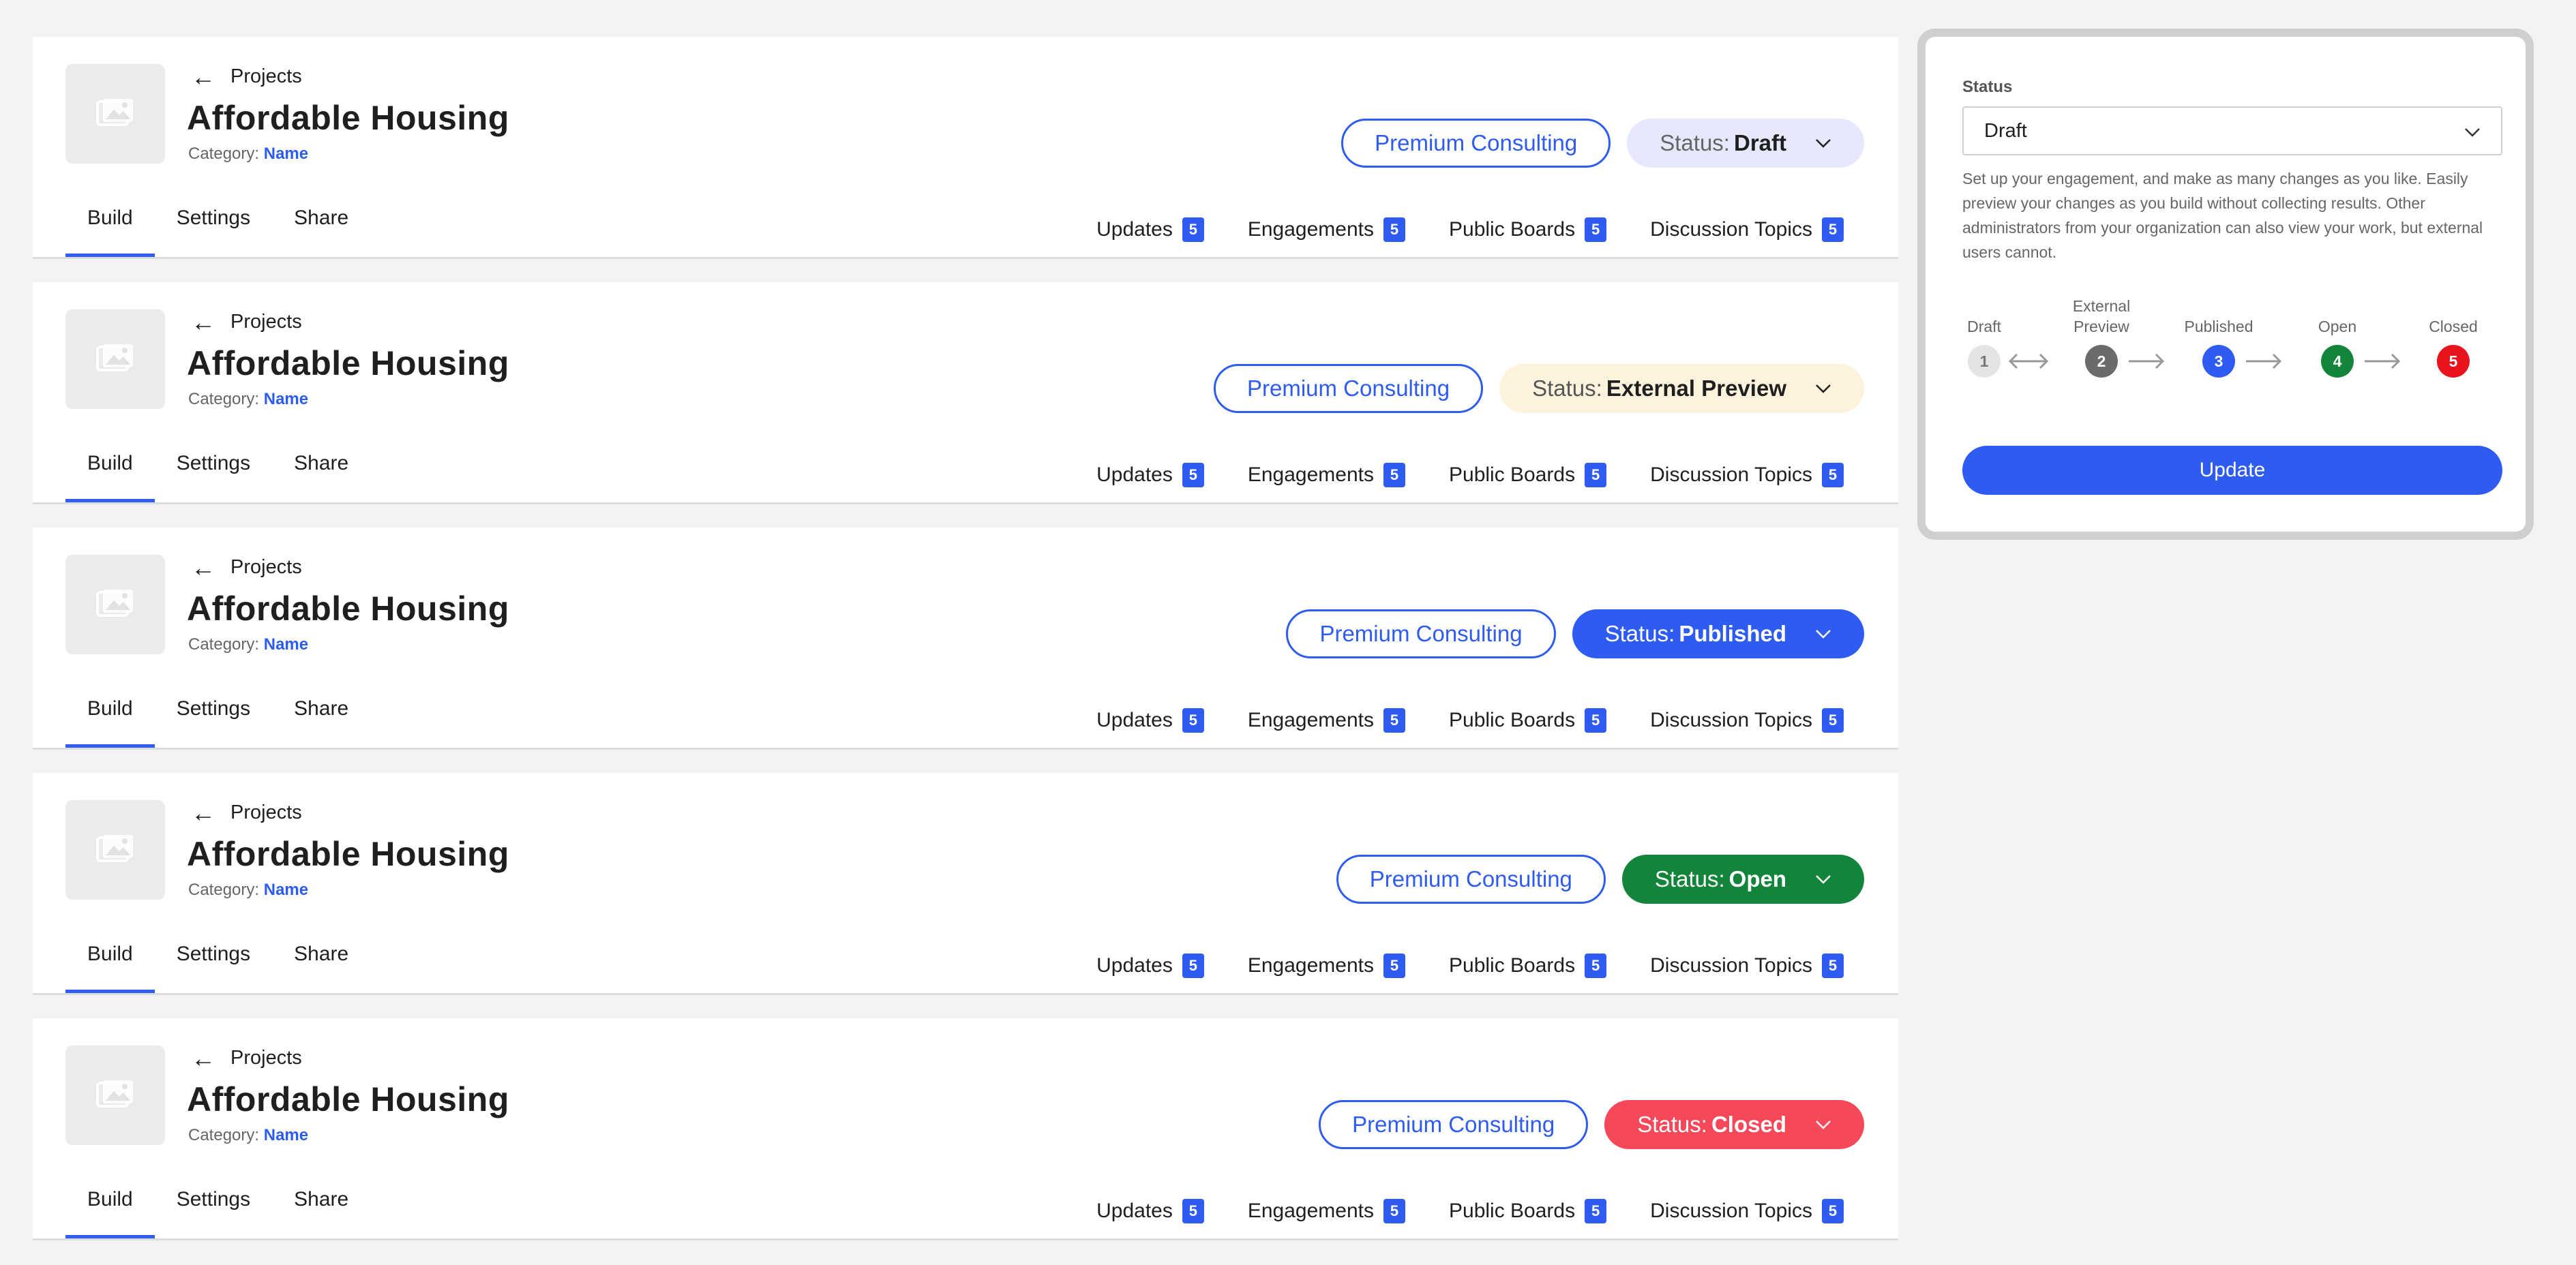 The width and height of the screenshot is (2576, 1265). I want to click on status-value: External Preview, so click(1696, 388).